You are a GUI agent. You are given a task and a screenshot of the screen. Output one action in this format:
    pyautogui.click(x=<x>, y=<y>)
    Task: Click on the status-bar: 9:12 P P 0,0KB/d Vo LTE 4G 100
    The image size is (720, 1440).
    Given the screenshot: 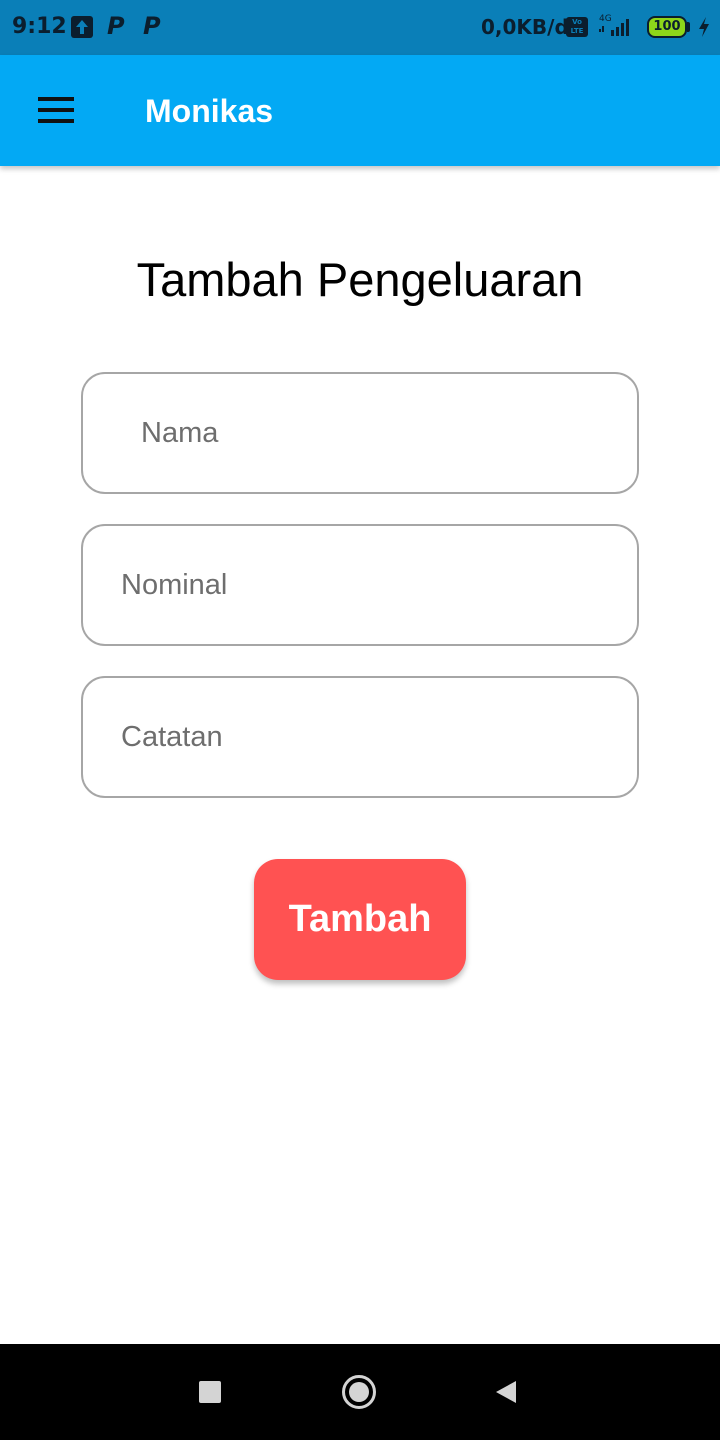 What is the action you would take?
    pyautogui.click(x=360, y=27)
    